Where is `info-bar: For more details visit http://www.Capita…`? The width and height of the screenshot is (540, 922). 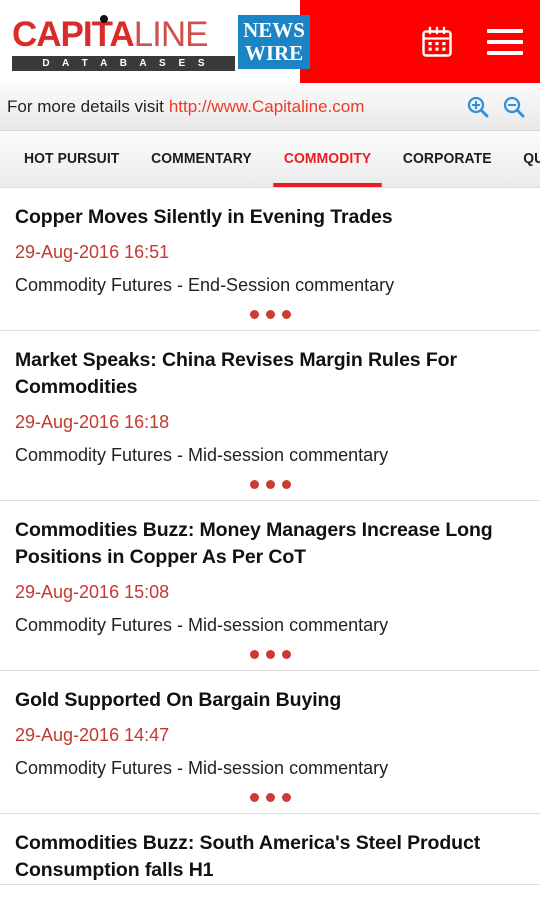 info-bar: For more details visit http://www.Capita… is located at coordinates (270, 107).